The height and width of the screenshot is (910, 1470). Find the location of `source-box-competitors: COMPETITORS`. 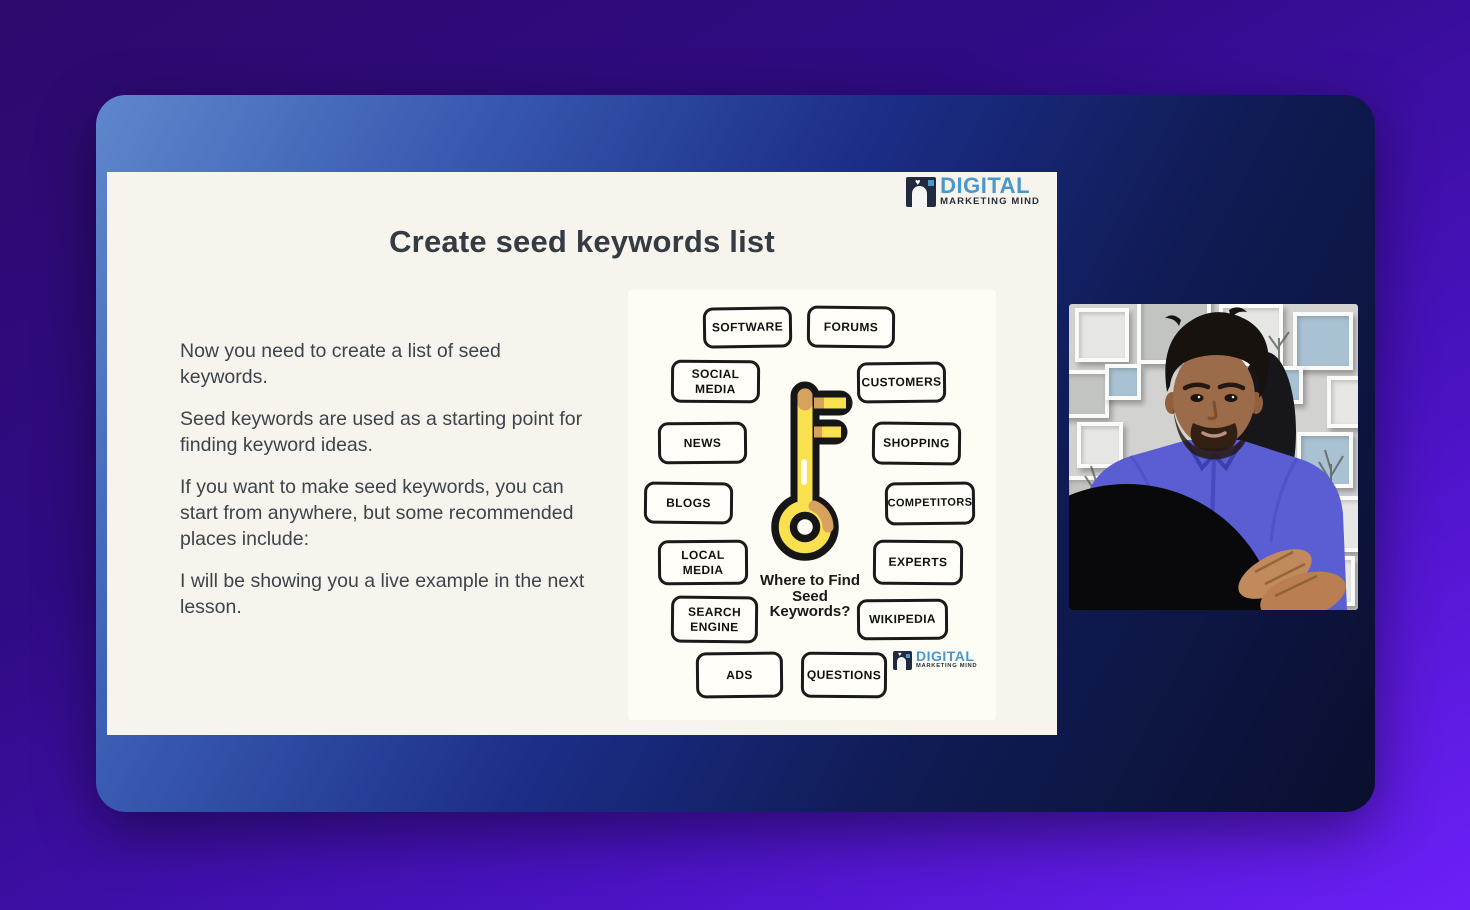

source-box-competitors: COMPETITORS is located at coordinates (930, 503).